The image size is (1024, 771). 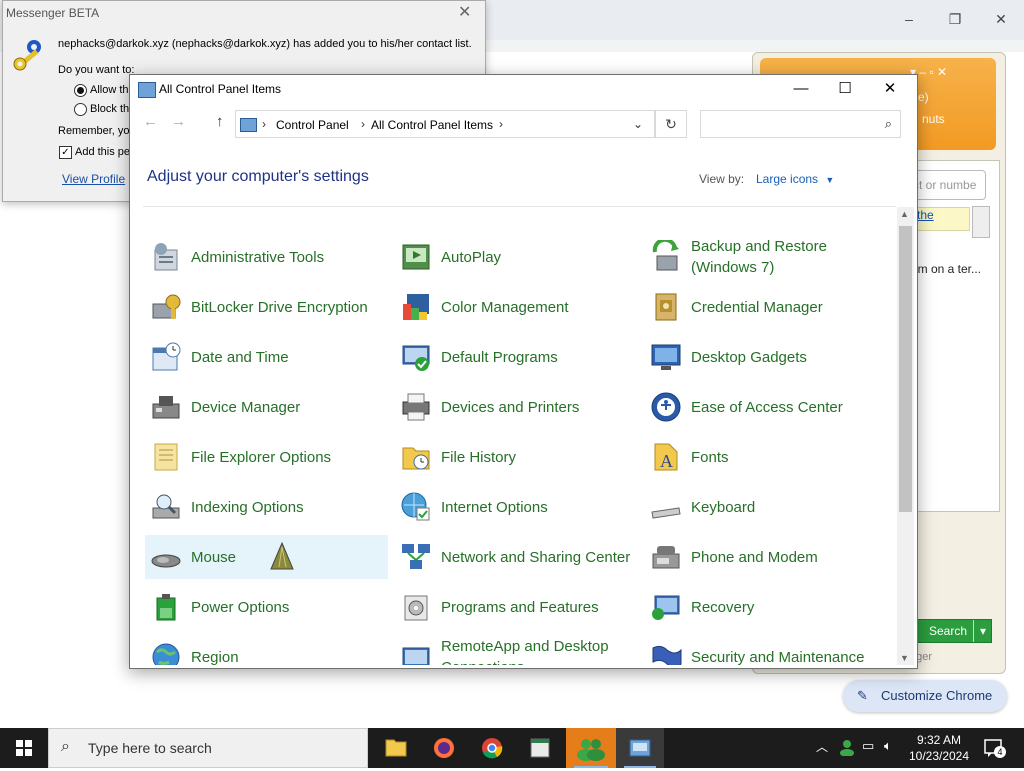 I want to click on windows-start-icon, so click(x=24, y=748).